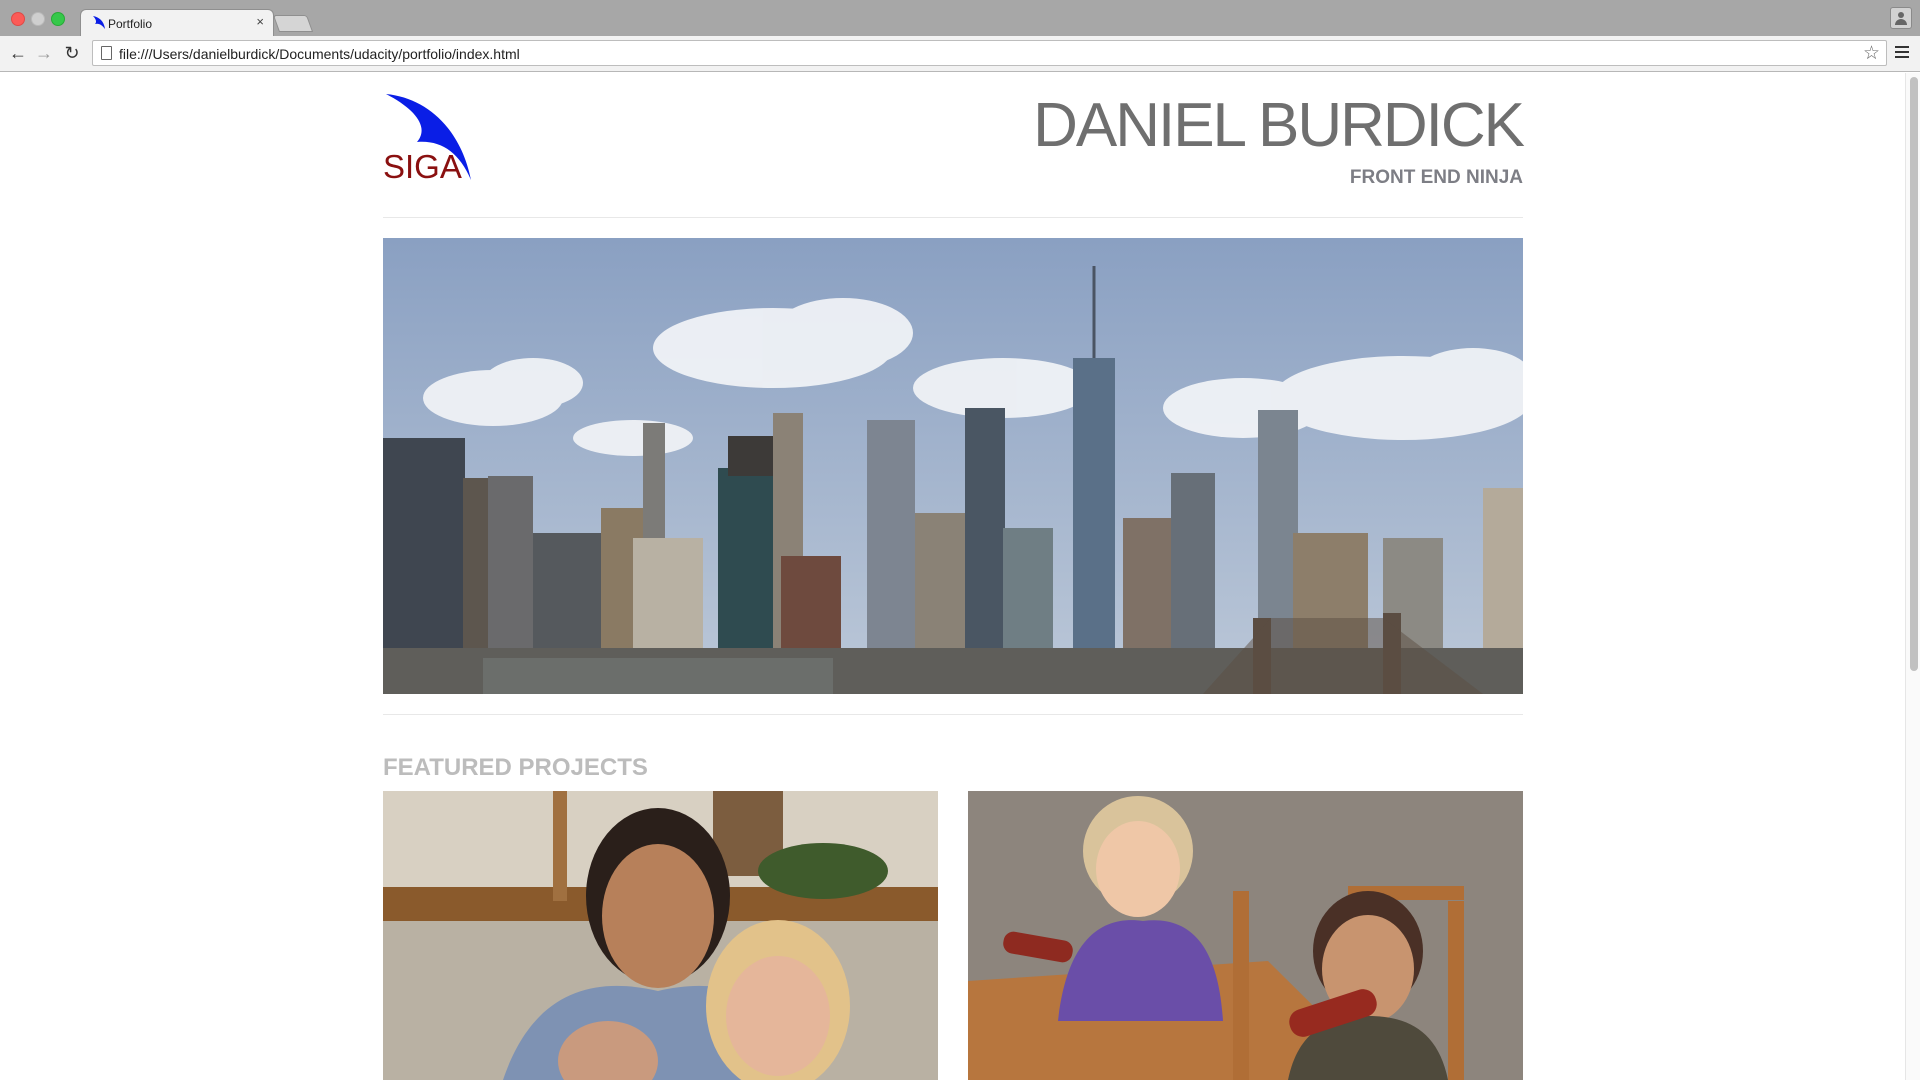 This screenshot has width=1920, height=1080. I want to click on back-button: ←, so click(18, 53).